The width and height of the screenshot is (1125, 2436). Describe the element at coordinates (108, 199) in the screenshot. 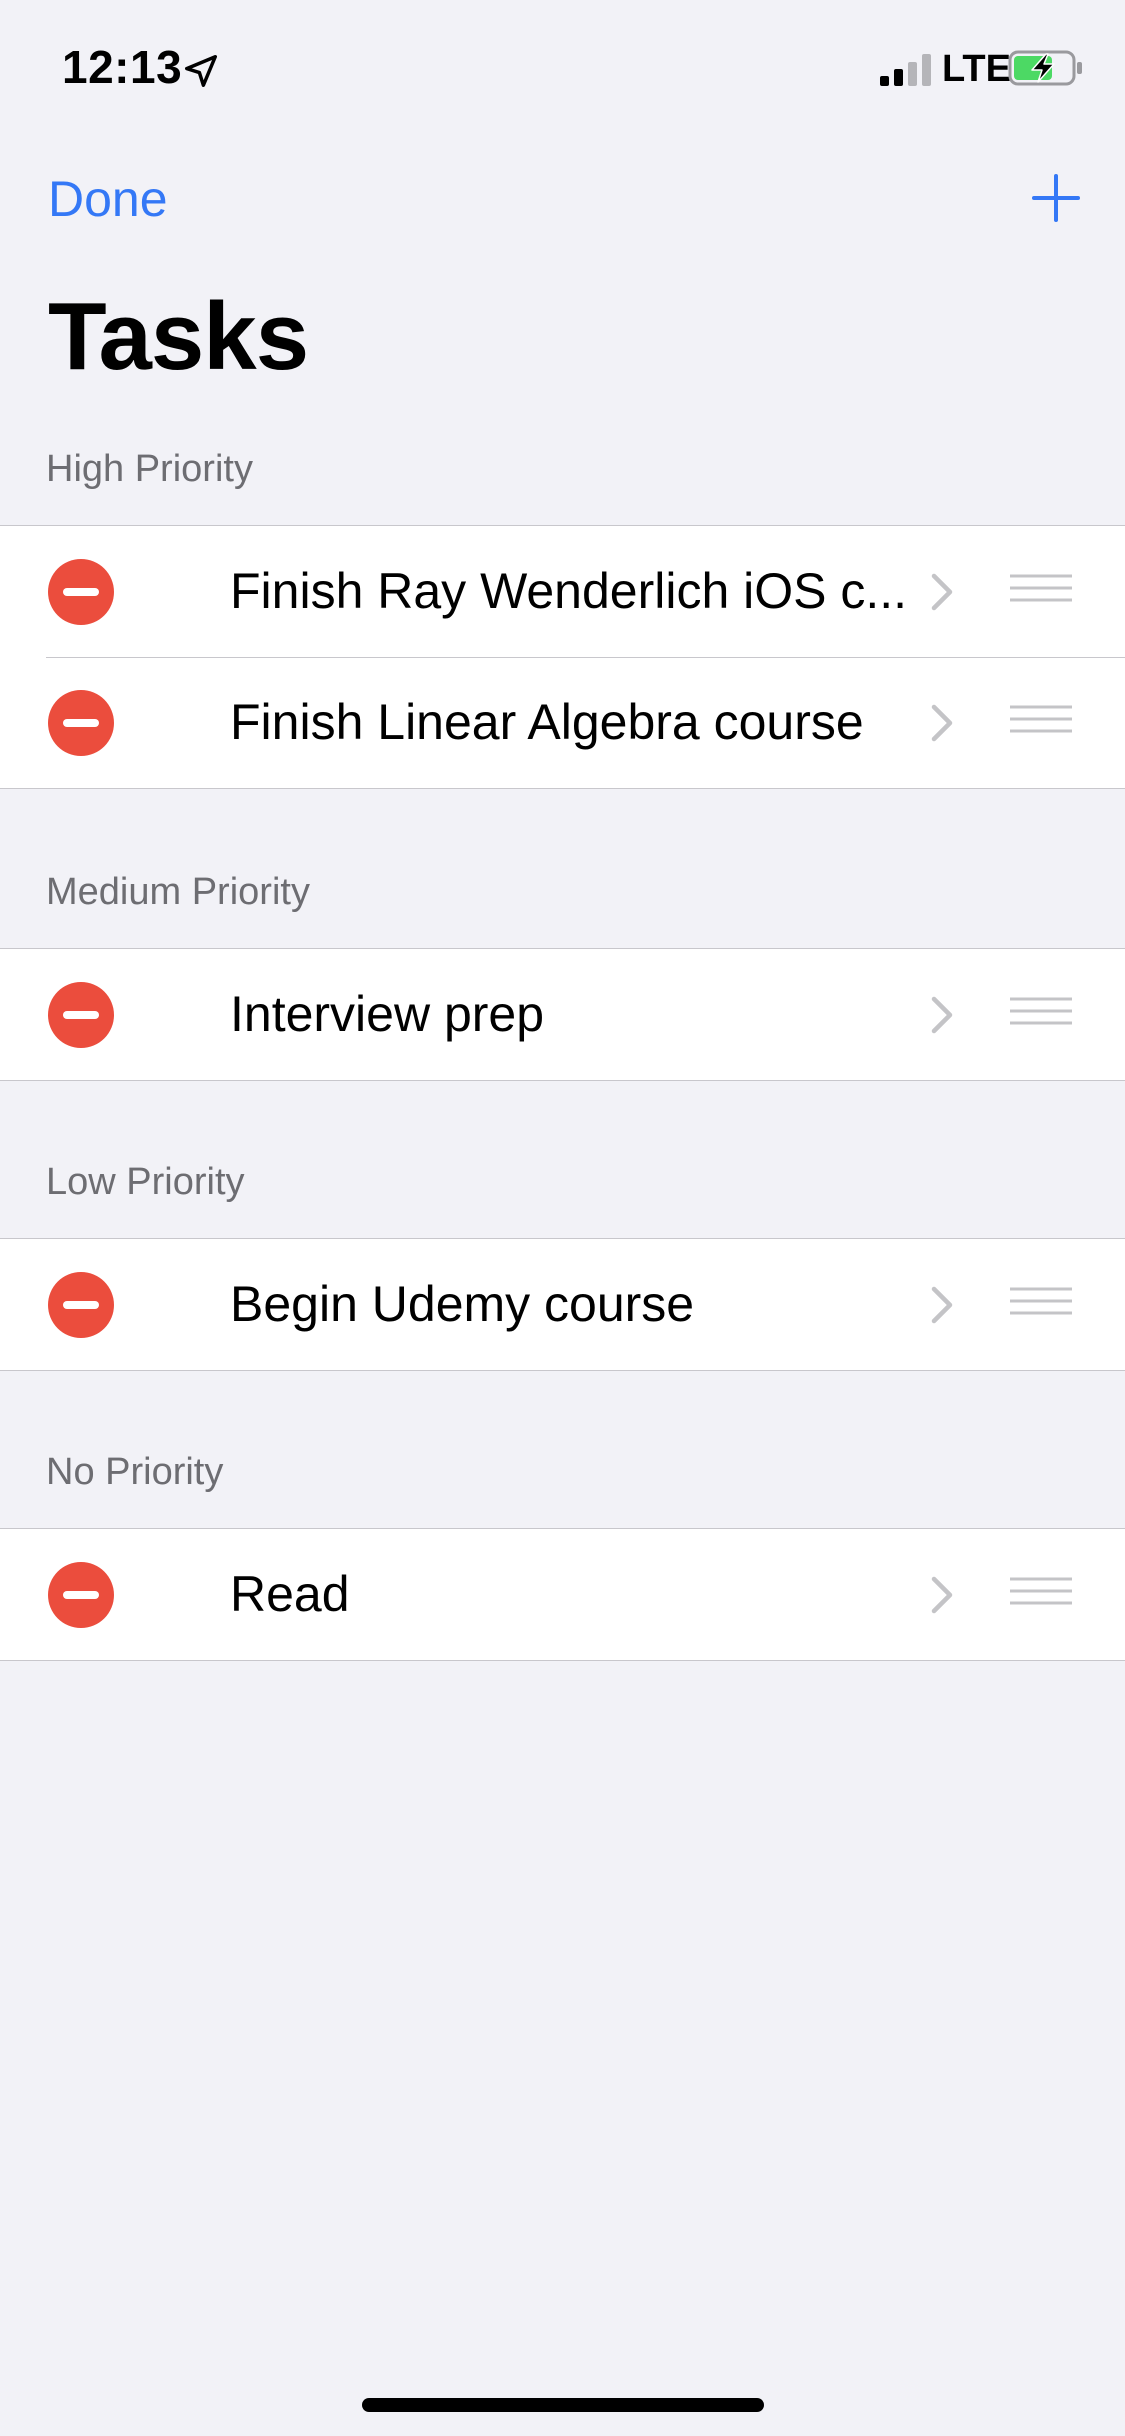

I see `done-button: Done` at that location.